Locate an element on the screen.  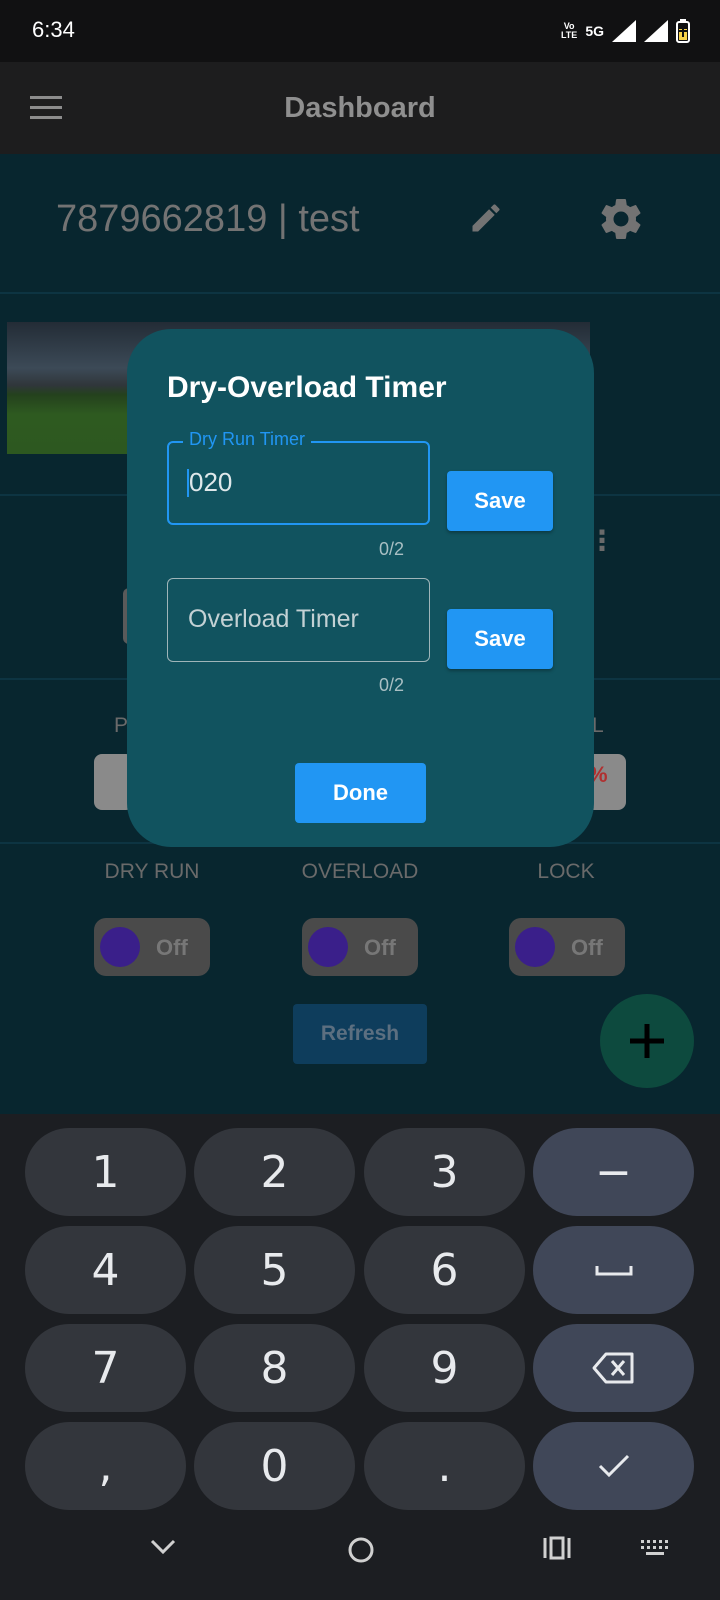
space-icon is located at coordinates (613, 1271).